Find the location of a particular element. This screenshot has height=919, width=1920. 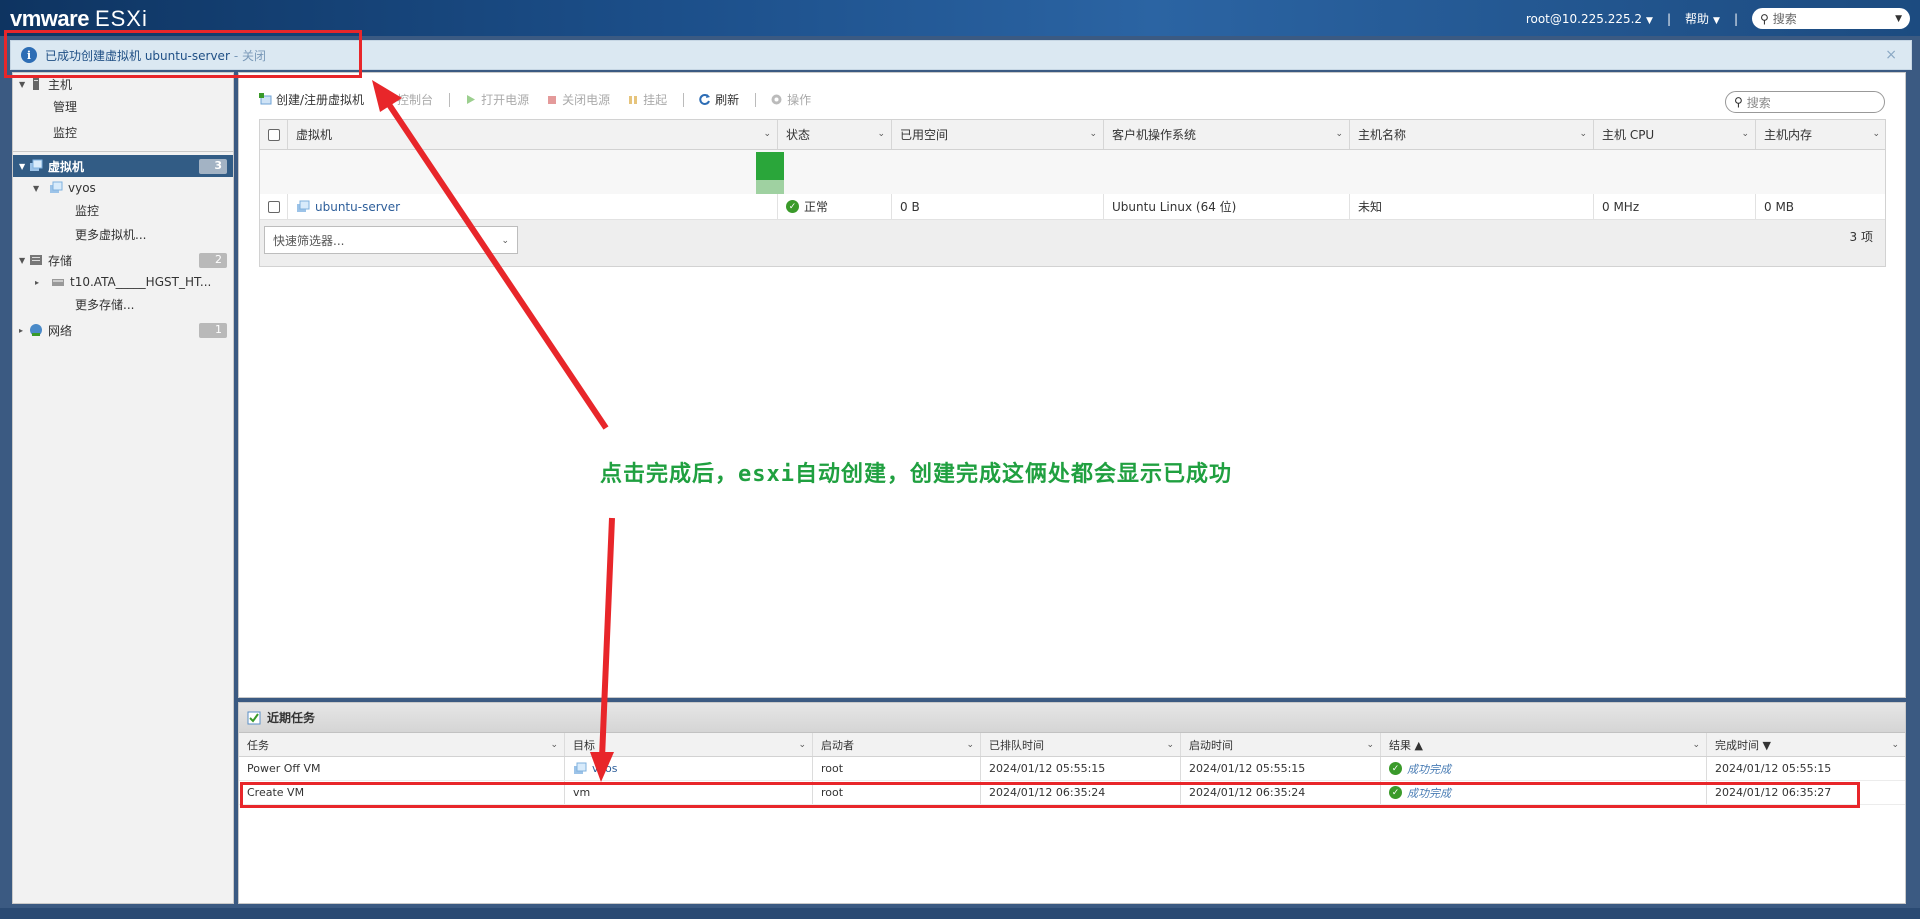

column-header-used-space: 已用空间 ⌄ is located at coordinates (998, 134).